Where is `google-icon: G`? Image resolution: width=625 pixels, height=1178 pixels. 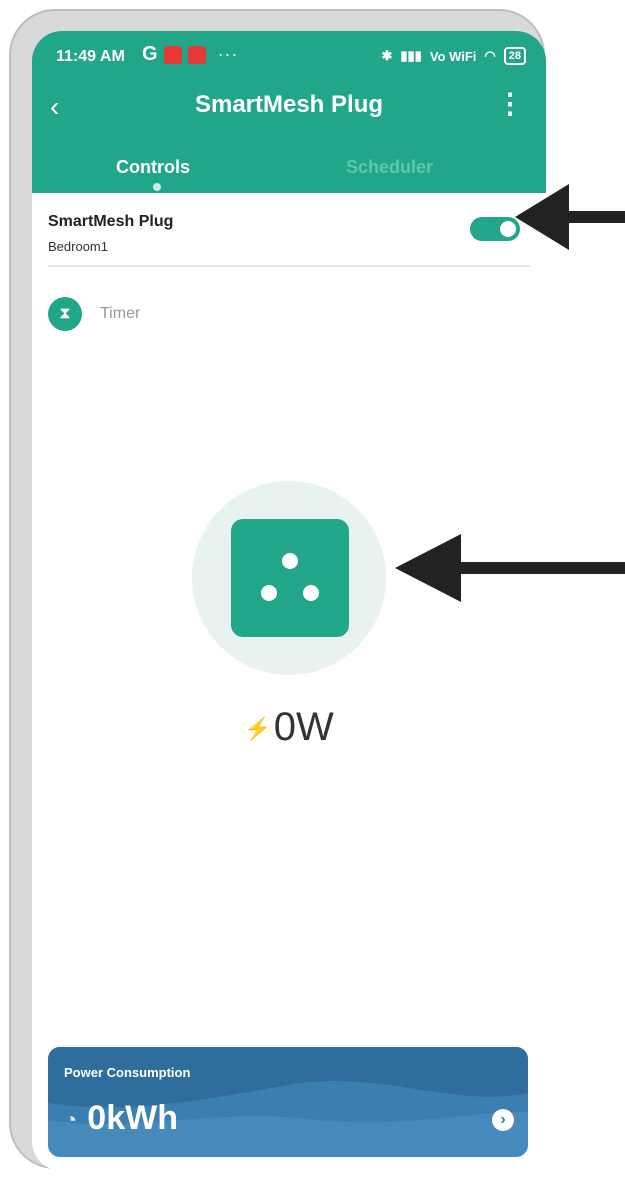
google-icon: G is located at coordinates (150, 54).